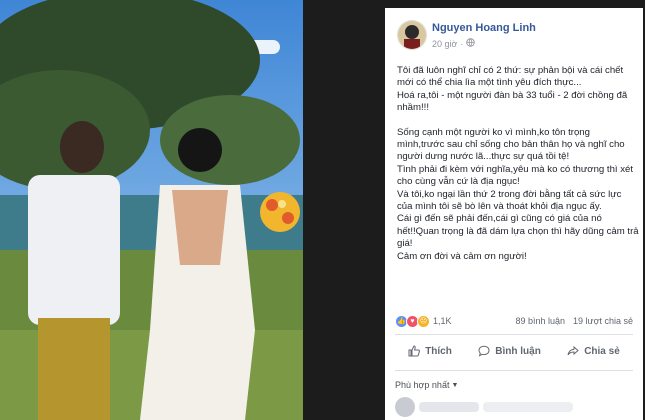 This screenshot has height=420, width=645. I want to click on post-header: Nguyen Hoang Linh 20 giờ ·, so click(514, 33).